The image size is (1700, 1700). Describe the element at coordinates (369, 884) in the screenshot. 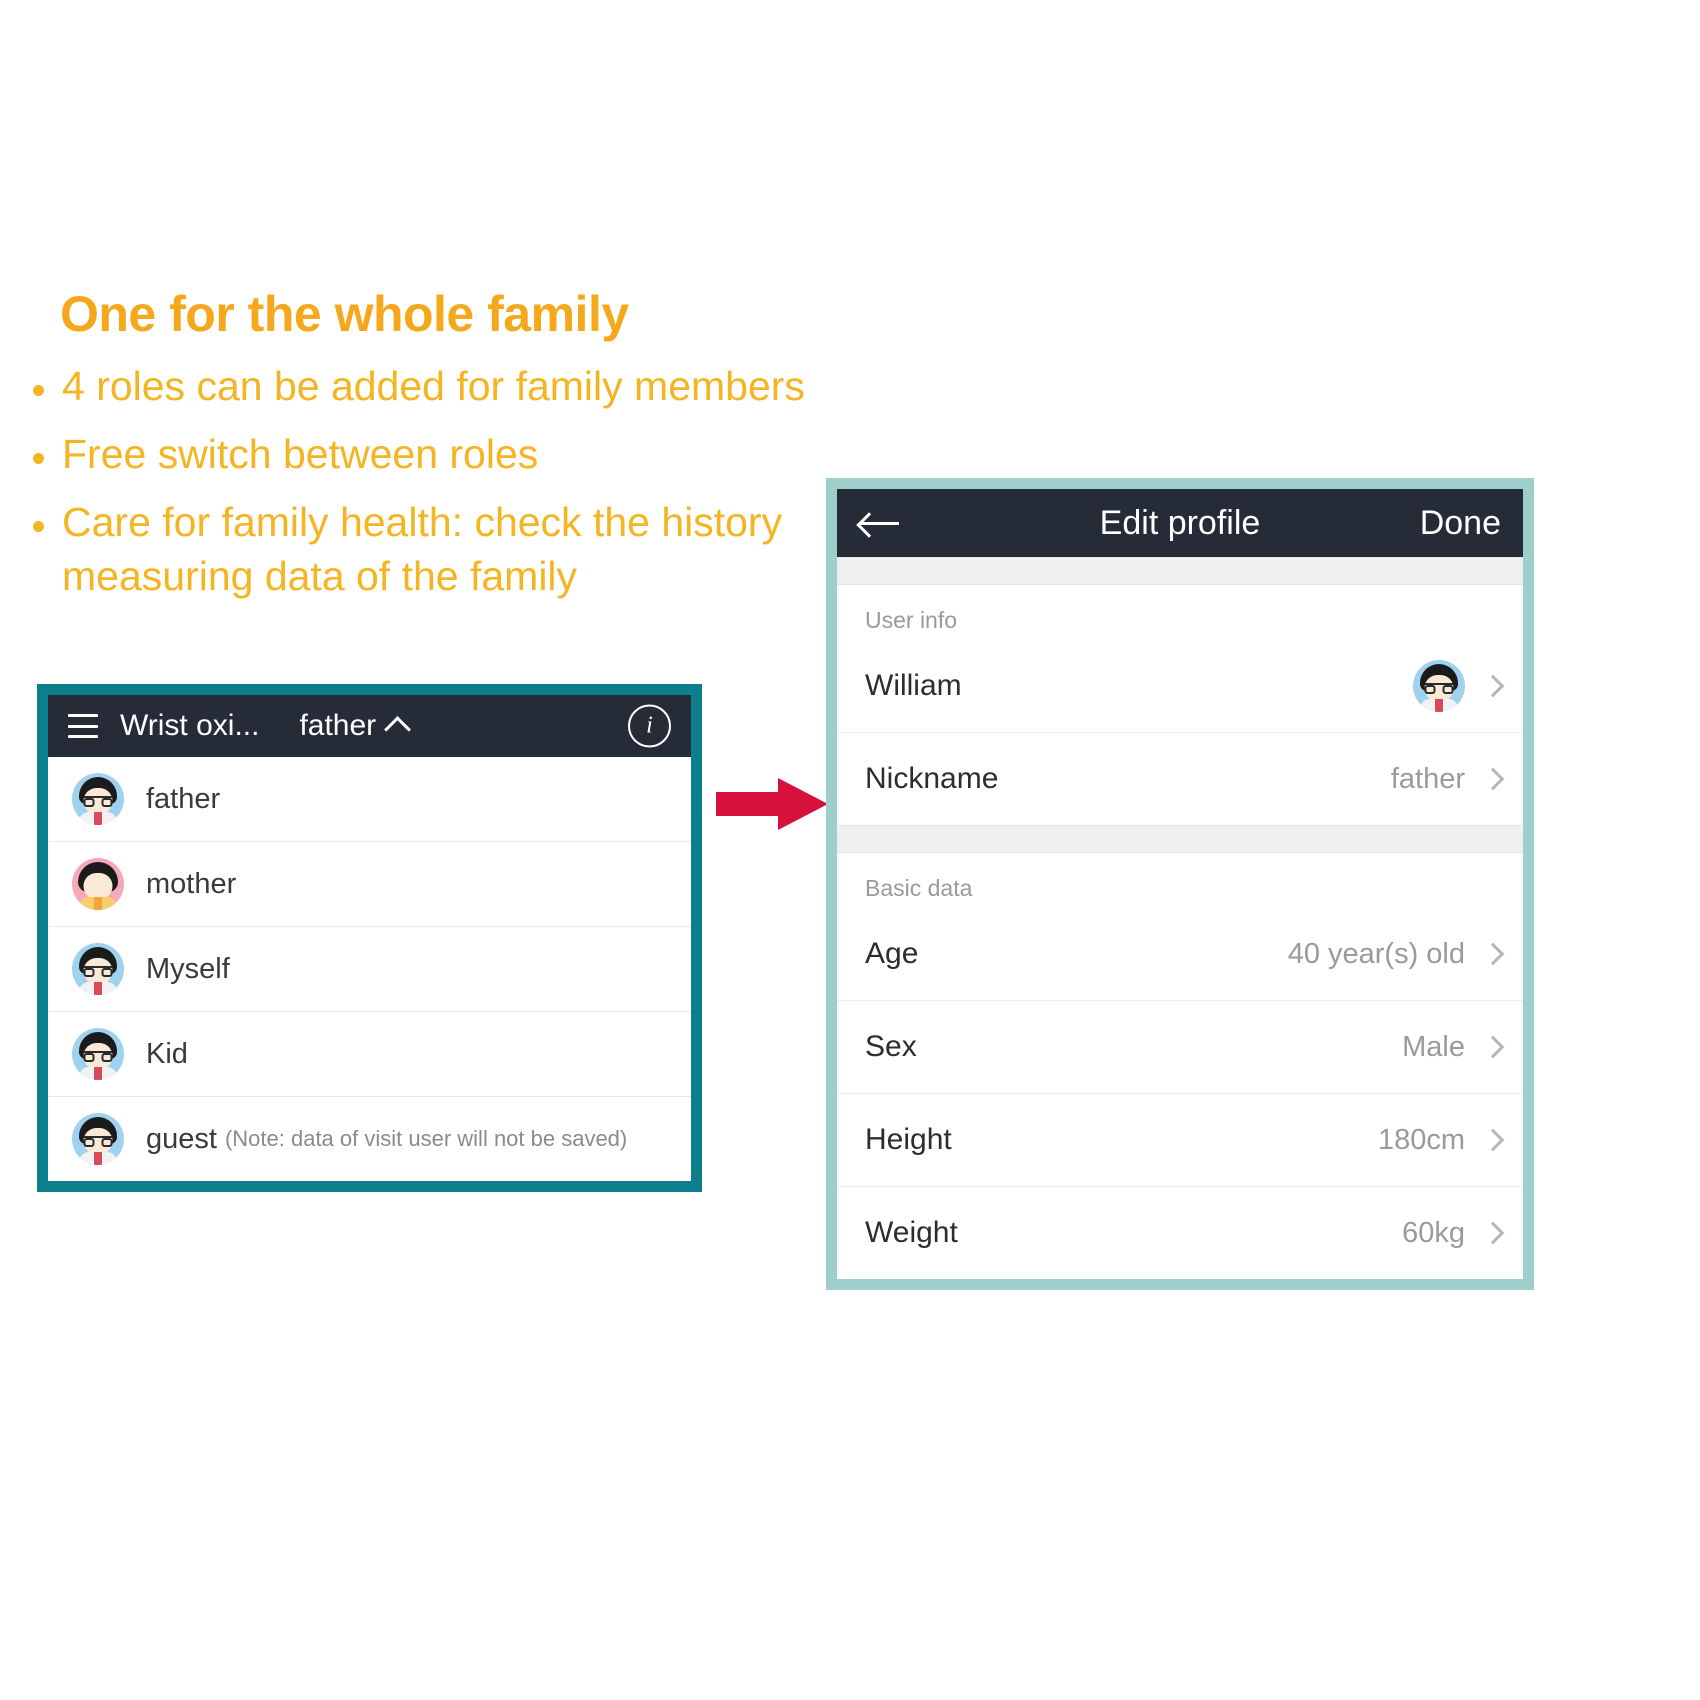

I see `list-item-mother: mother` at that location.